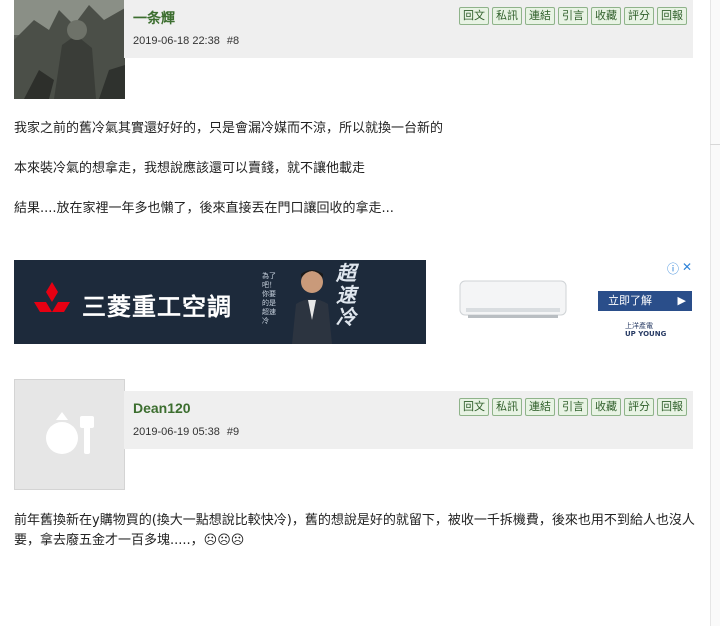  I want to click on post-paragraph: 本來裝冷氣的想拿走，我想說應該還可以賣錢，就不讓他載走, so click(190, 168).